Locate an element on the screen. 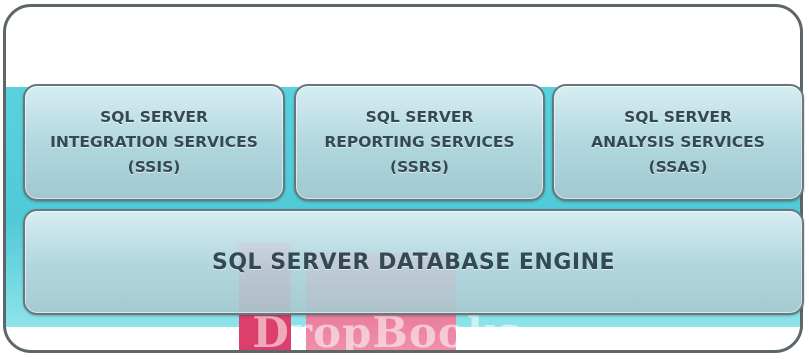  ssis-box: SQL SERVER INTEGRATION SERVICES (SSIS) is located at coordinates (154, 142).